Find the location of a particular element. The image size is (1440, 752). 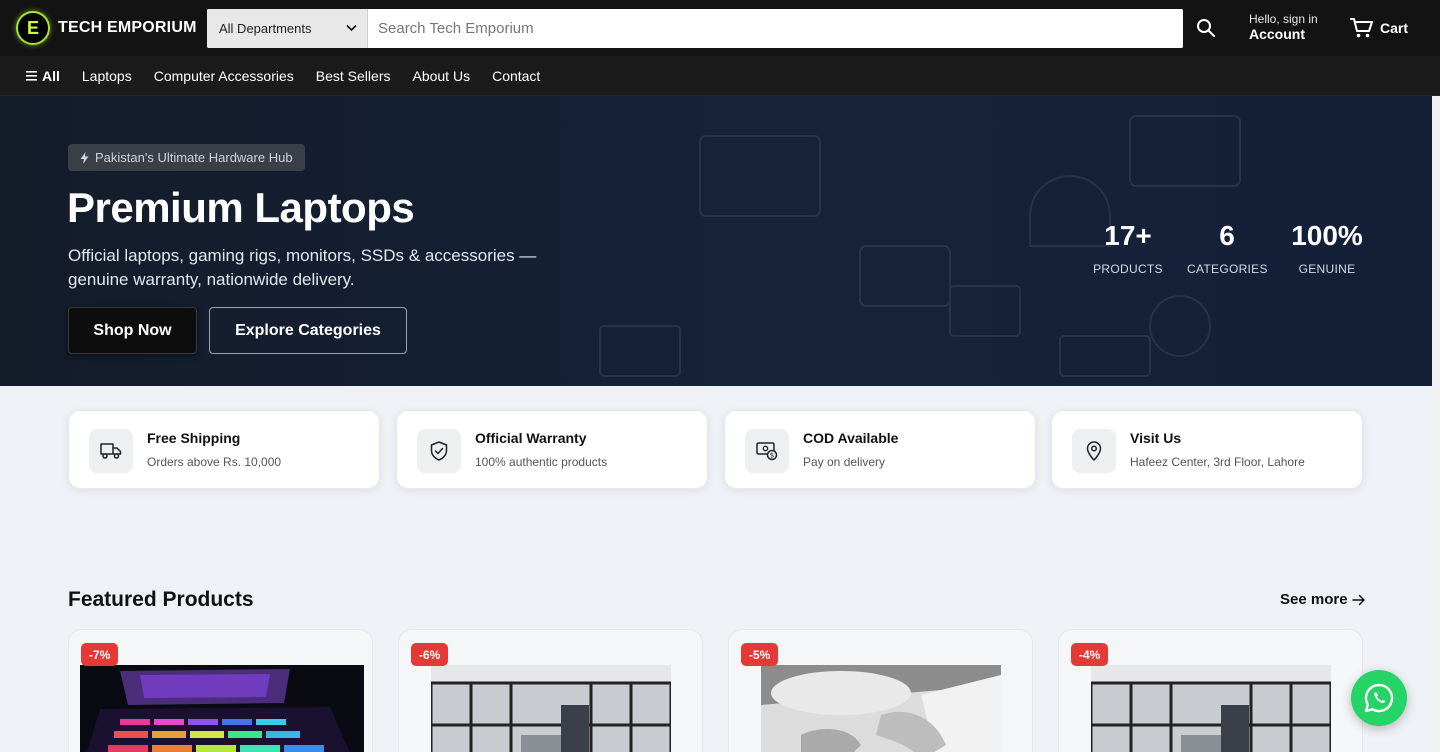

feature-title: Visit Us is located at coordinates (1156, 438).